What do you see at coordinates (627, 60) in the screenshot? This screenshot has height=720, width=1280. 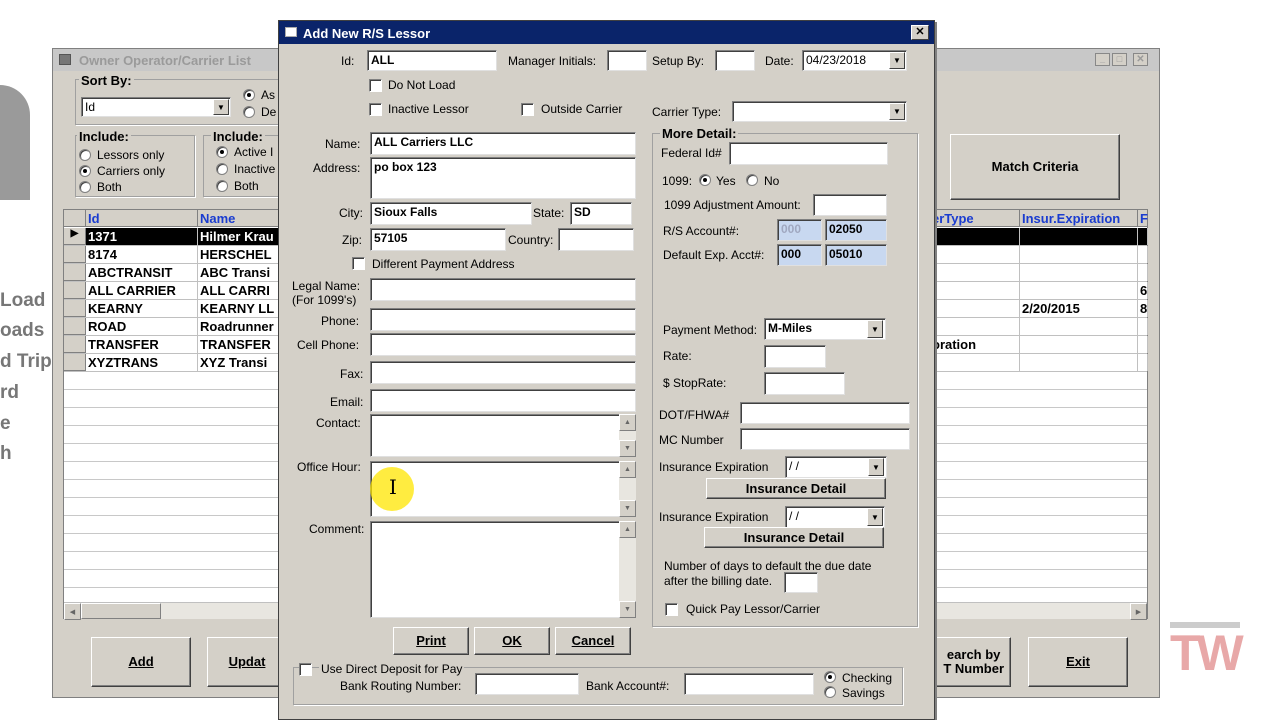 I see `manager-initials-field` at bounding box center [627, 60].